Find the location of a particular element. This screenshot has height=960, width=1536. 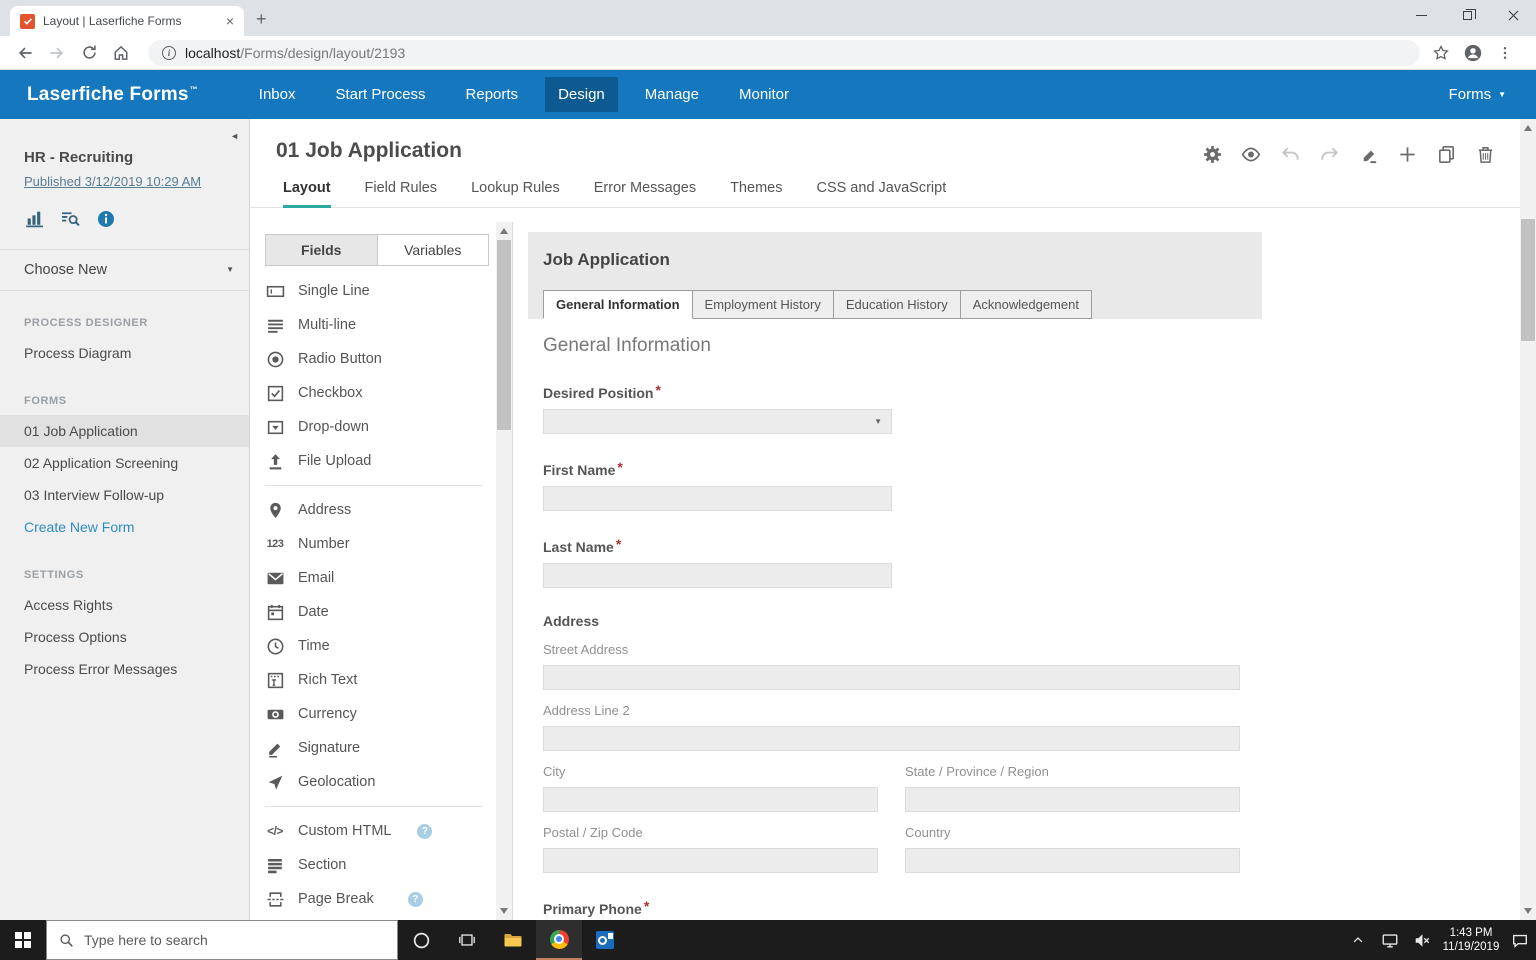

sidebar-item-access-rights: Access Rights is located at coordinates (124, 605).